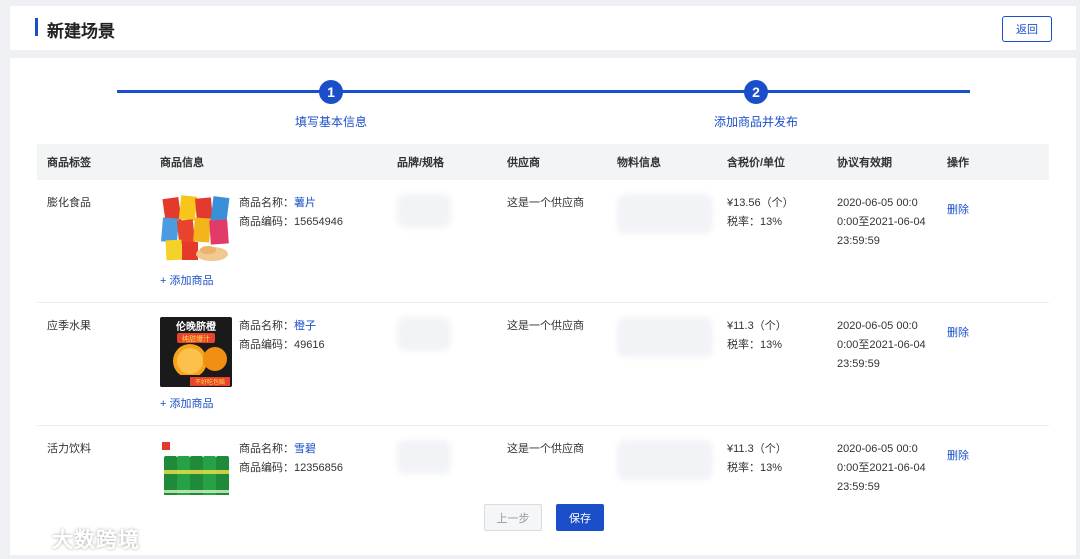  What do you see at coordinates (196, 338) in the screenshot?
I see `orange-image-tagline: 纯甜爆汁` at bounding box center [196, 338].